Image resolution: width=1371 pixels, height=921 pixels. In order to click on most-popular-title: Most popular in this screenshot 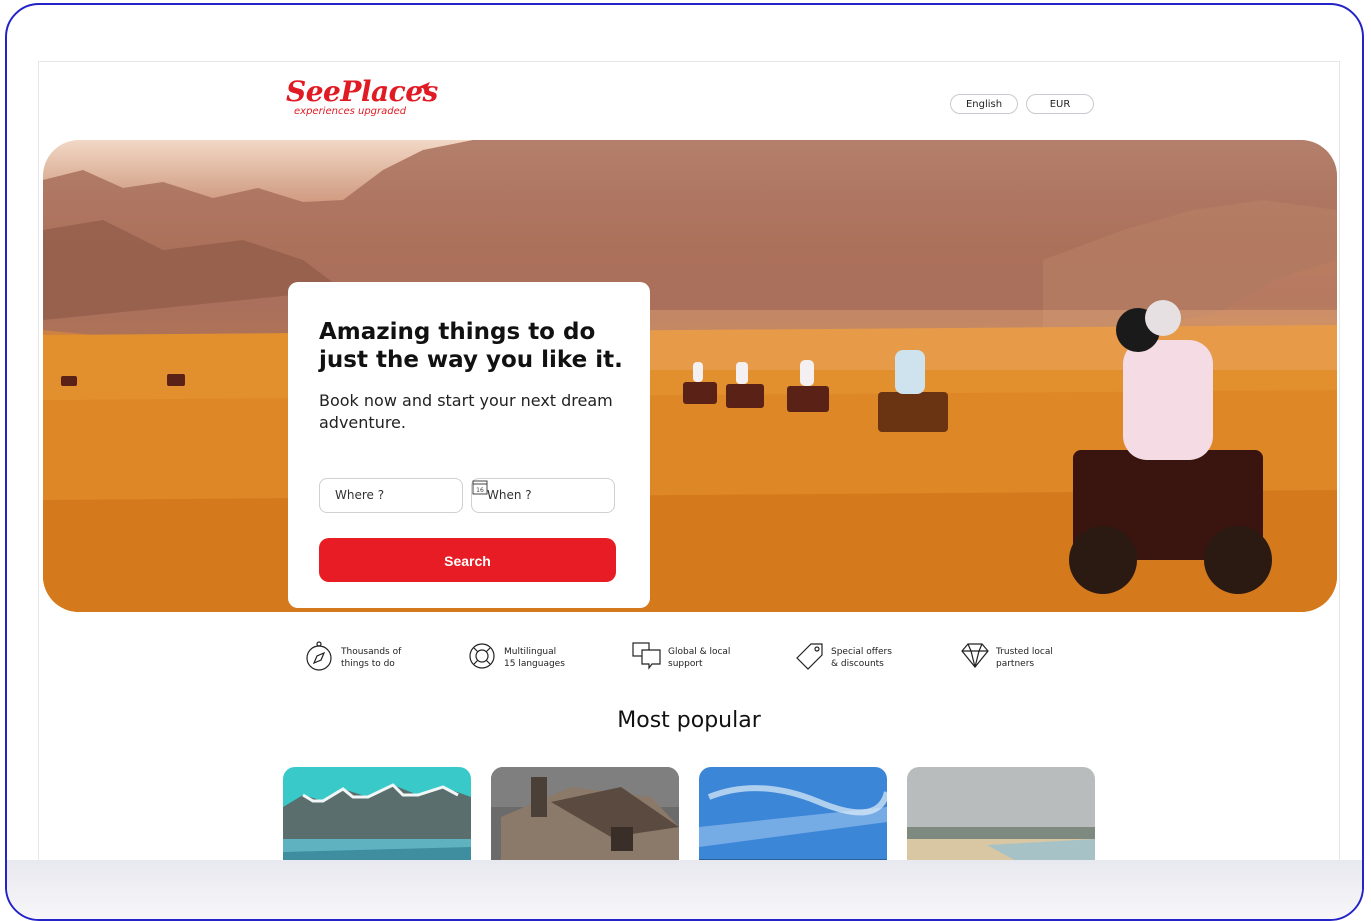, I will do `click(689, 720)`.